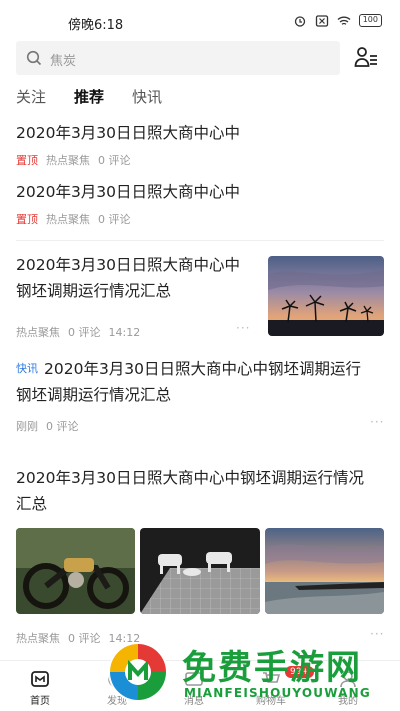 The width and height of the screenshot is (400, 711). Describe the element at coordinates (366, 57) in the screenshot. I see `user-list-icon` at that location.